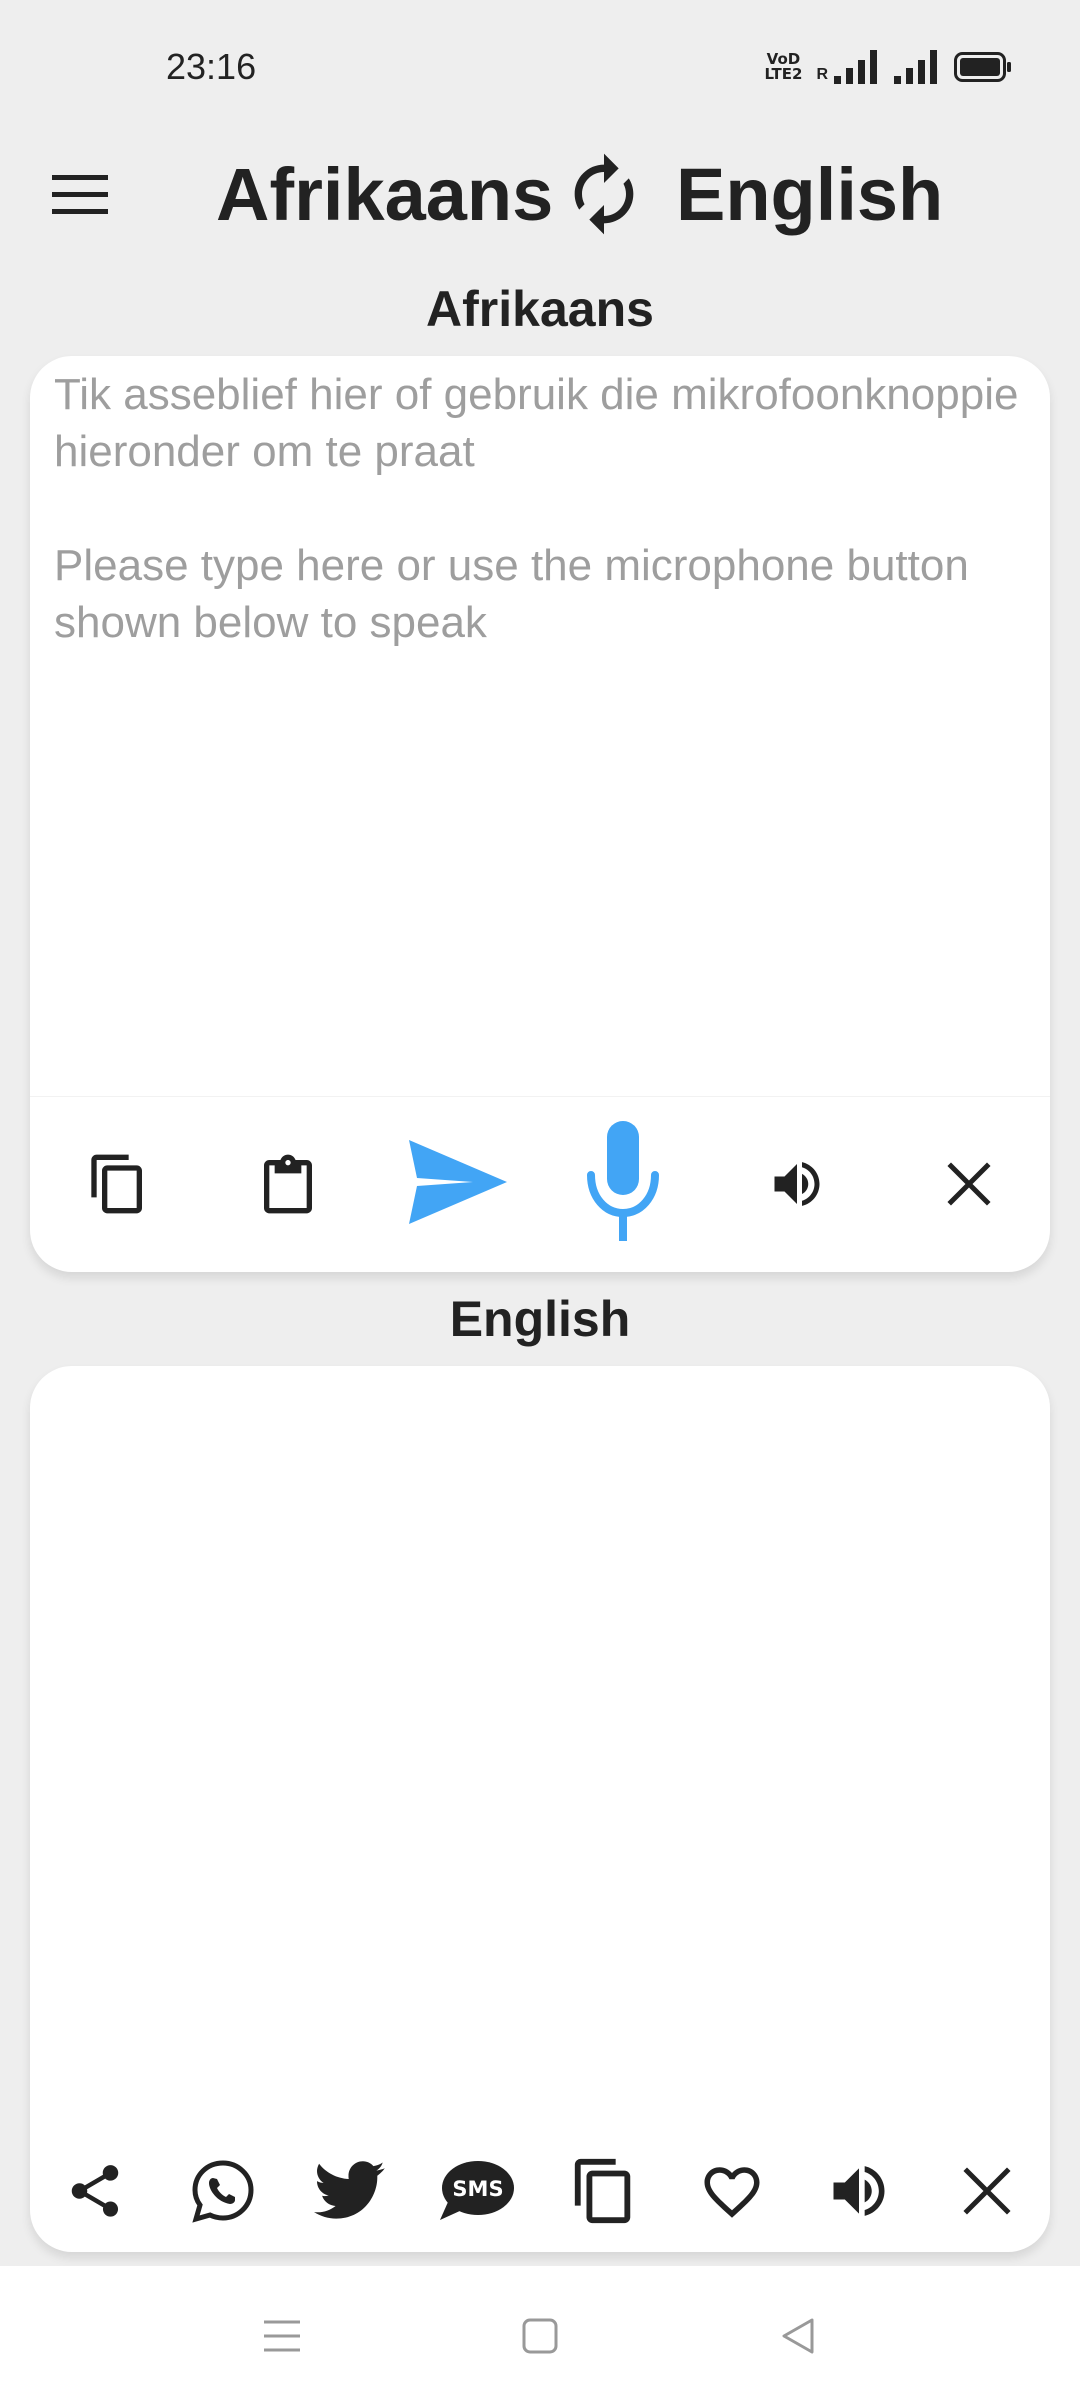 This screenshot has width=1080, height=2400. Describe the element at coordinates (211, 66) in the screenshot. I see `status-time: 23:16` at that location.